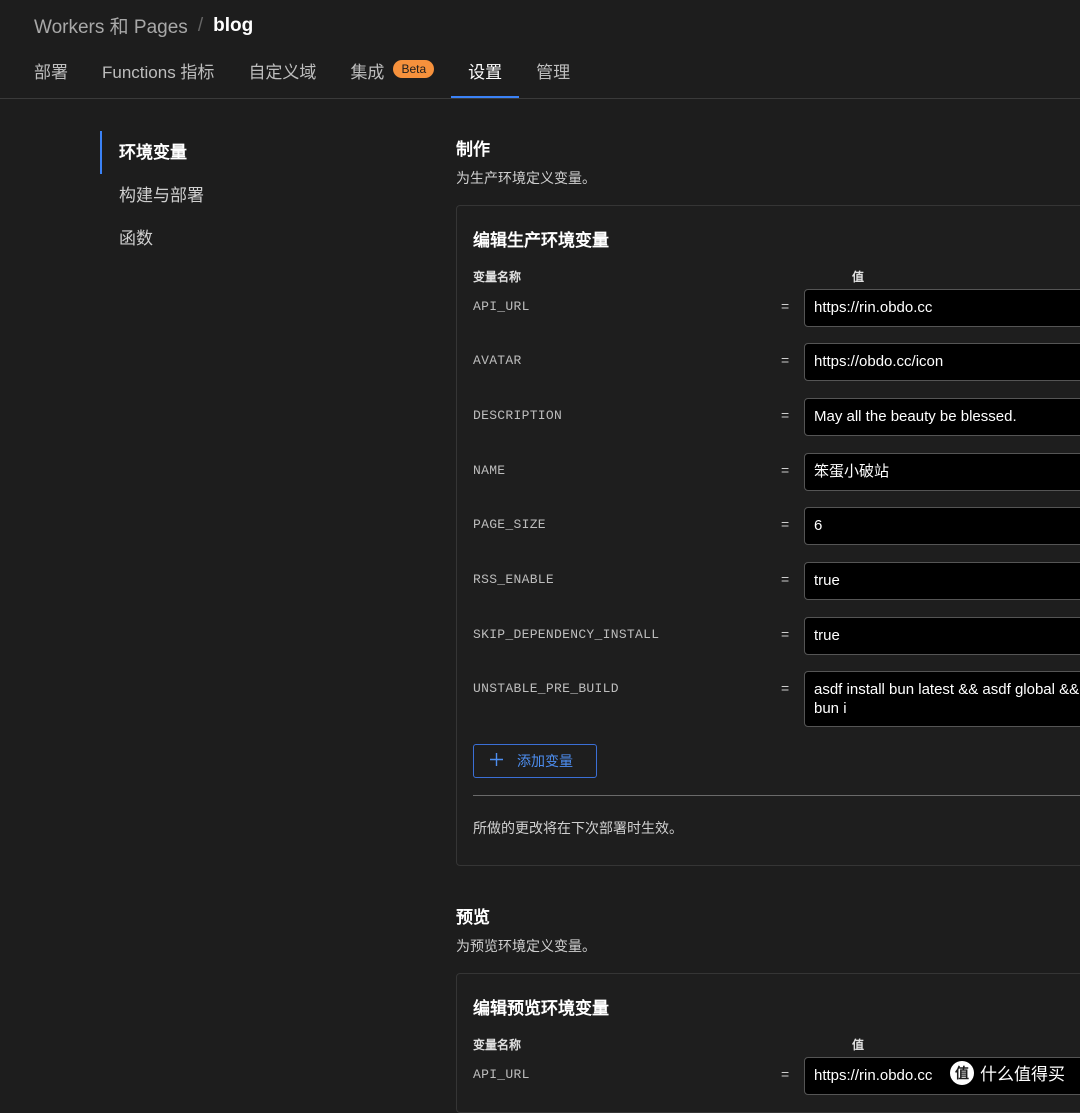 The image size is (1080, 1113). I want to click on production-footnote: 所做的更改将在下次部署时生效。, so click(578, 828).